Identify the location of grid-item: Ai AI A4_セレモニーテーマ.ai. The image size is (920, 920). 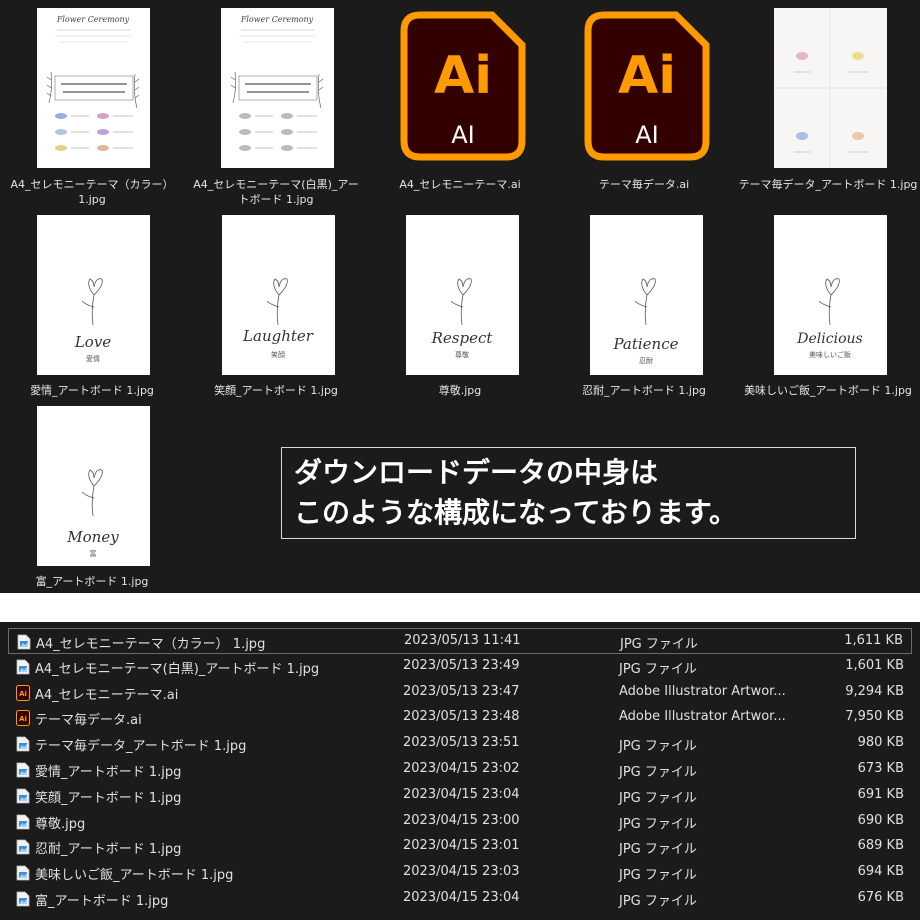
(460, 105).